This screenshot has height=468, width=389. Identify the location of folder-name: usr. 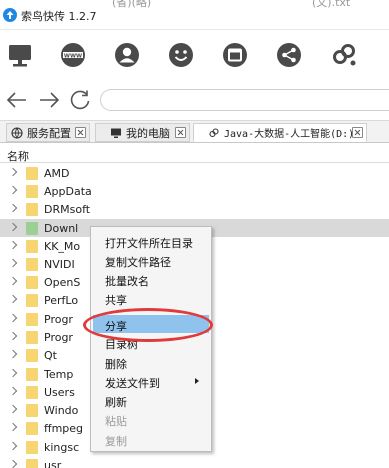
(53, 463).